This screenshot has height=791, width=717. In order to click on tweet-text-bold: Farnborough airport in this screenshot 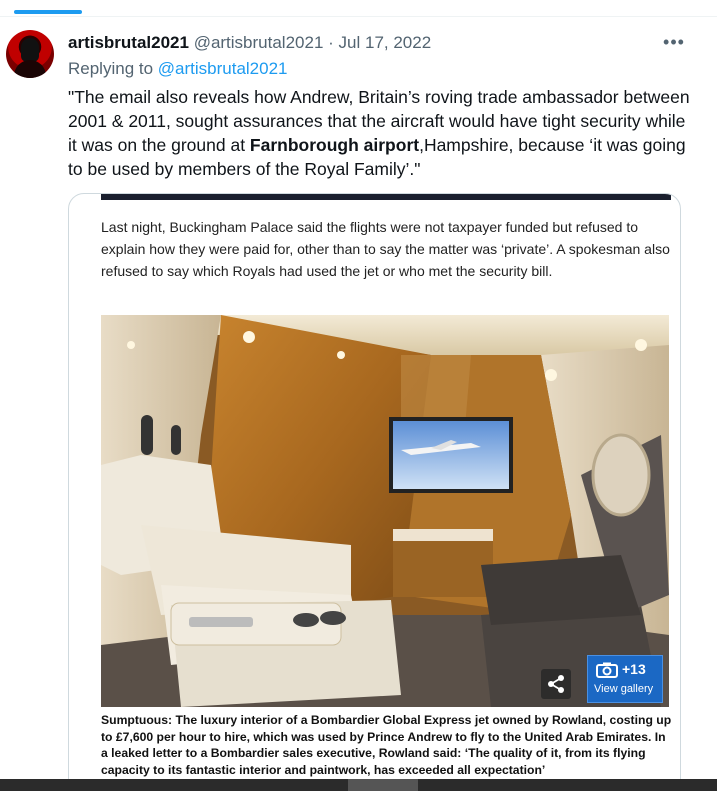, I will do `click(334, 145)`.